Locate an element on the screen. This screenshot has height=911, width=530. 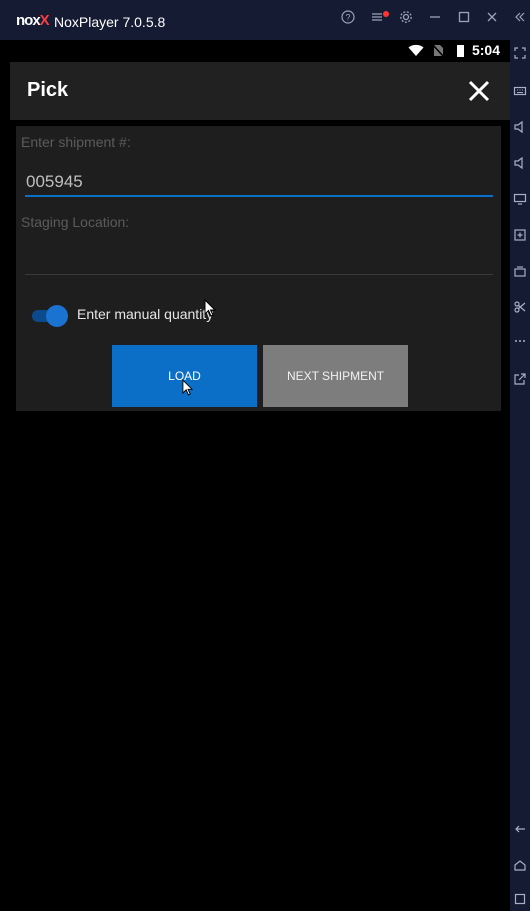
maximize-icon is located at coordinates (464, 19).